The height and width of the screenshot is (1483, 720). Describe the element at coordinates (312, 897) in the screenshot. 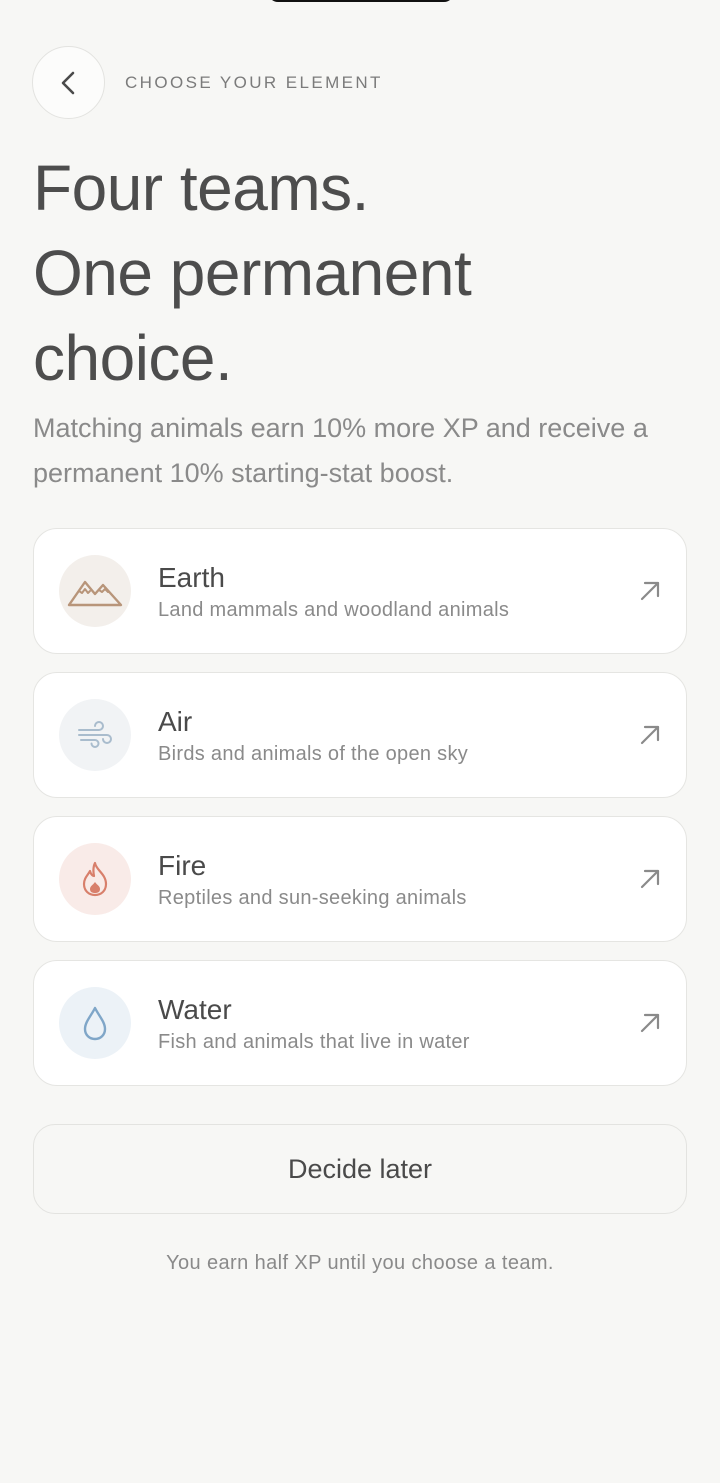

I see `team-description: Reptiles and sun-seeking animals` at that location.